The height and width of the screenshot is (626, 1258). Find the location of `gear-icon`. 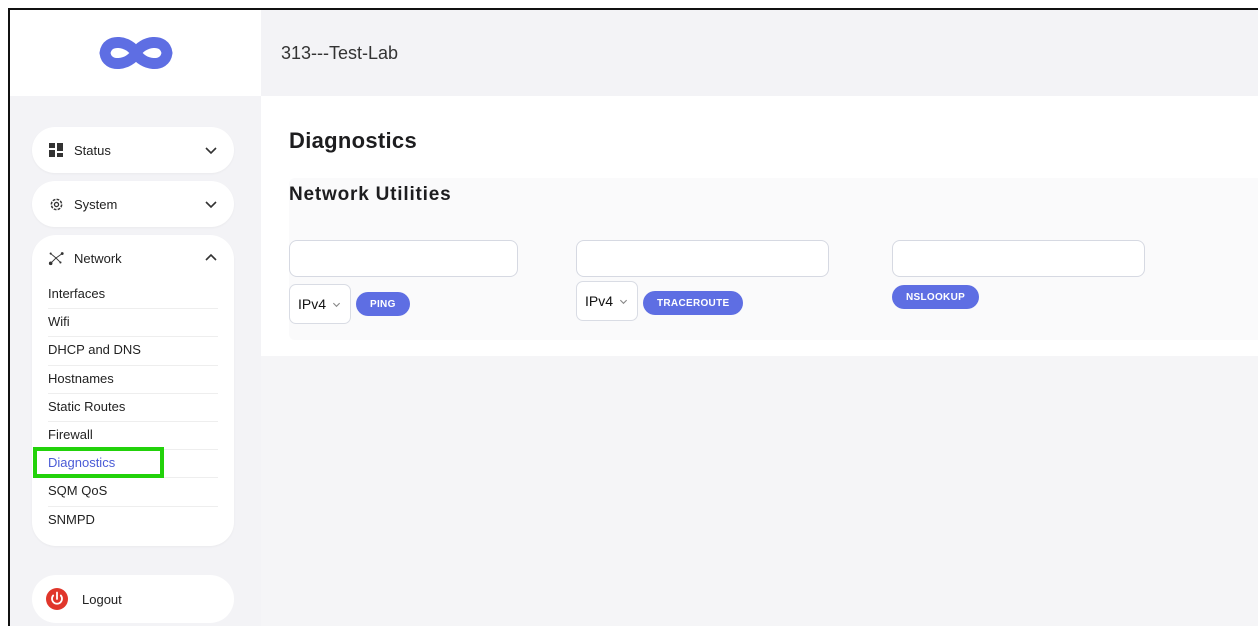

gear-icon is located at coordinates (56, 204).